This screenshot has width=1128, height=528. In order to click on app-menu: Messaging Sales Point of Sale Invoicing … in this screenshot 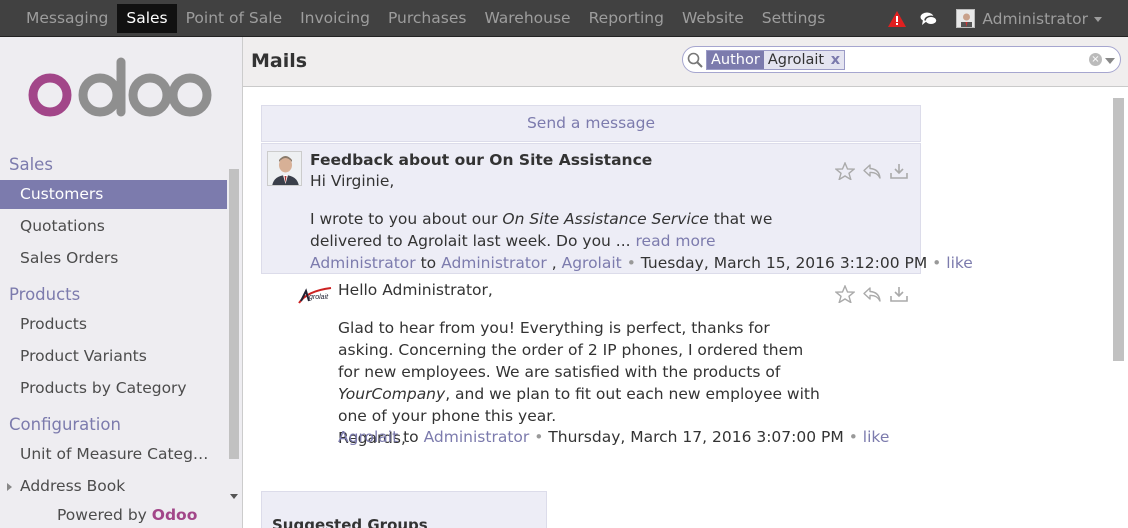, I will do `click(425, 18)`.